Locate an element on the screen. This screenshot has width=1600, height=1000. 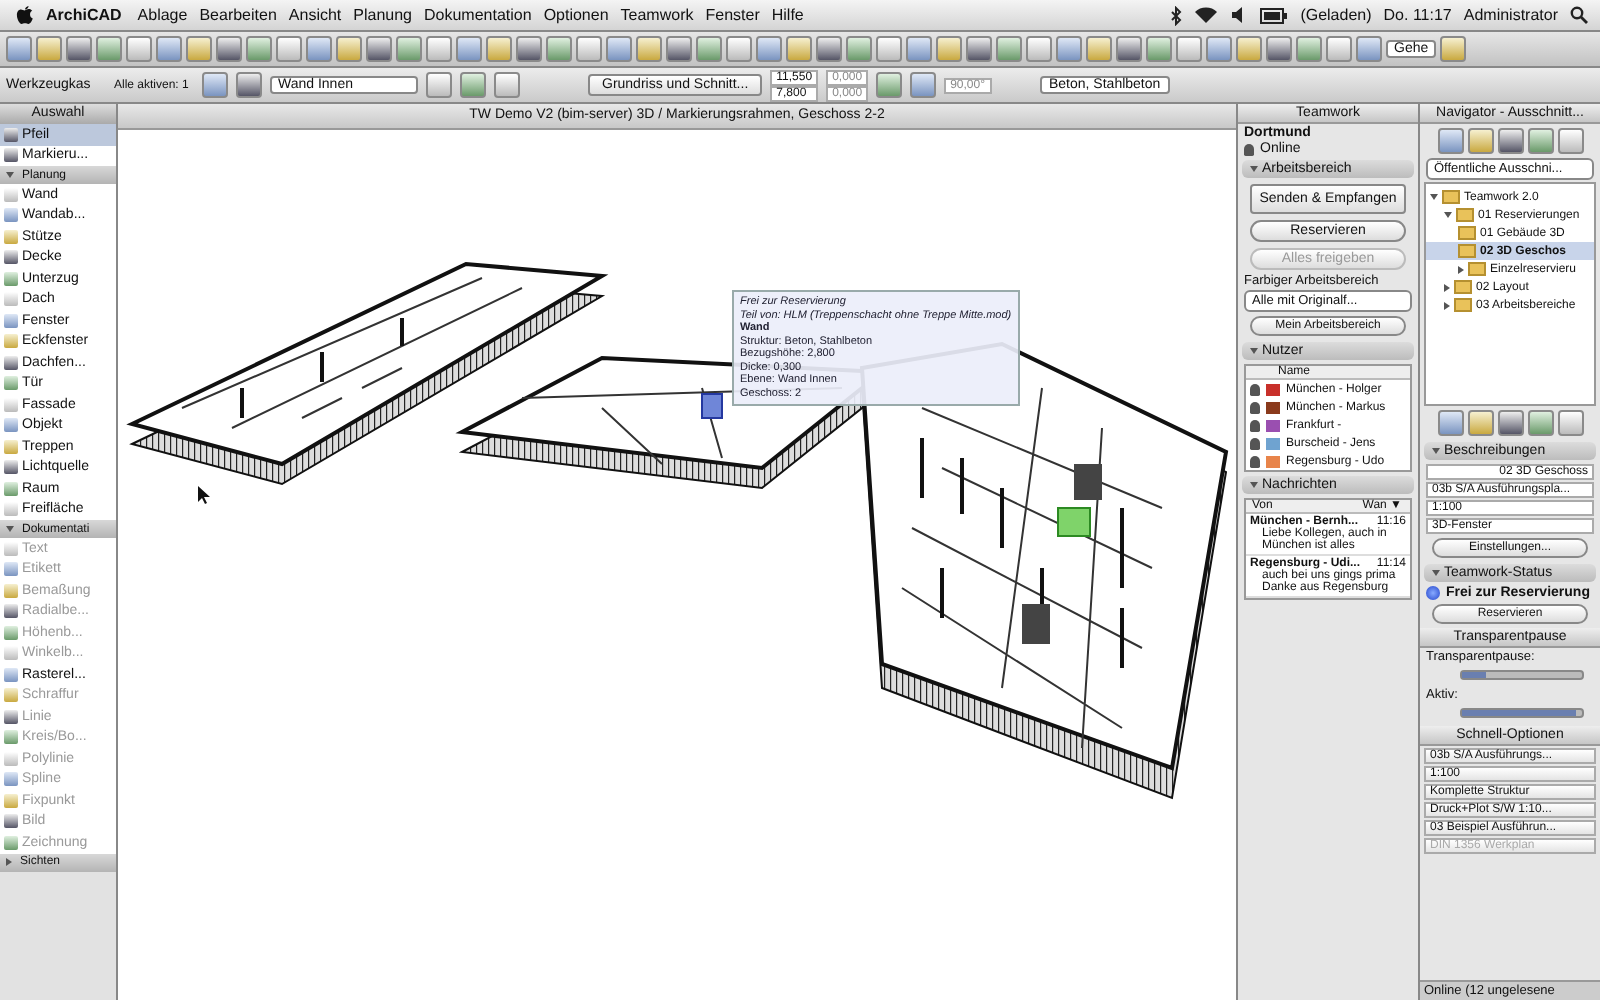
menu-item: Dokumentation is located at coordinates (478, 15).